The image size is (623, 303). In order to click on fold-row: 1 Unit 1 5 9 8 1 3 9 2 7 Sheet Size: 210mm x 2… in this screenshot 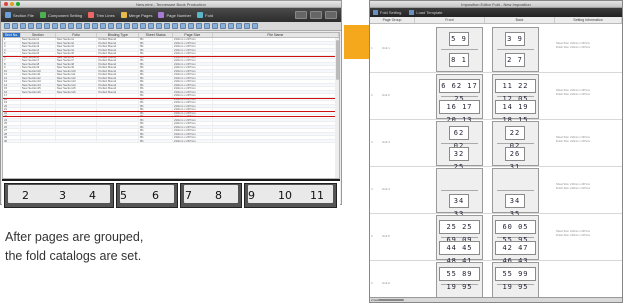, I will do `click(496, 49)`.